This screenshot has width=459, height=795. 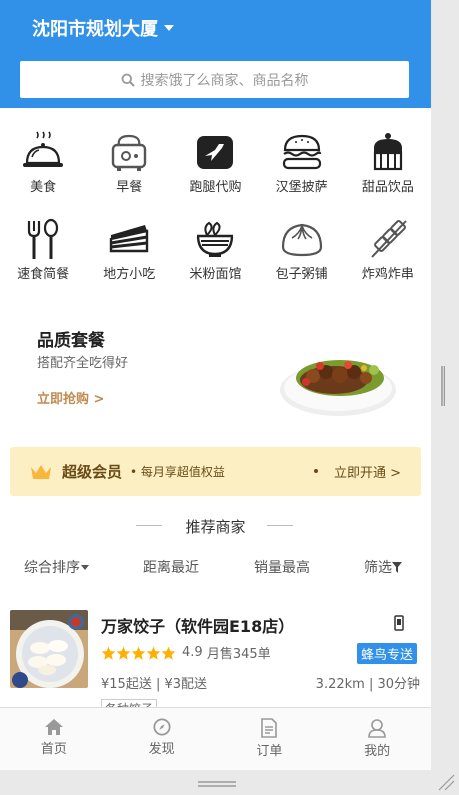 I want to click on sort-bar: 综合排序 距离最近 销量最高 筛选, so click(x=215, y=568).